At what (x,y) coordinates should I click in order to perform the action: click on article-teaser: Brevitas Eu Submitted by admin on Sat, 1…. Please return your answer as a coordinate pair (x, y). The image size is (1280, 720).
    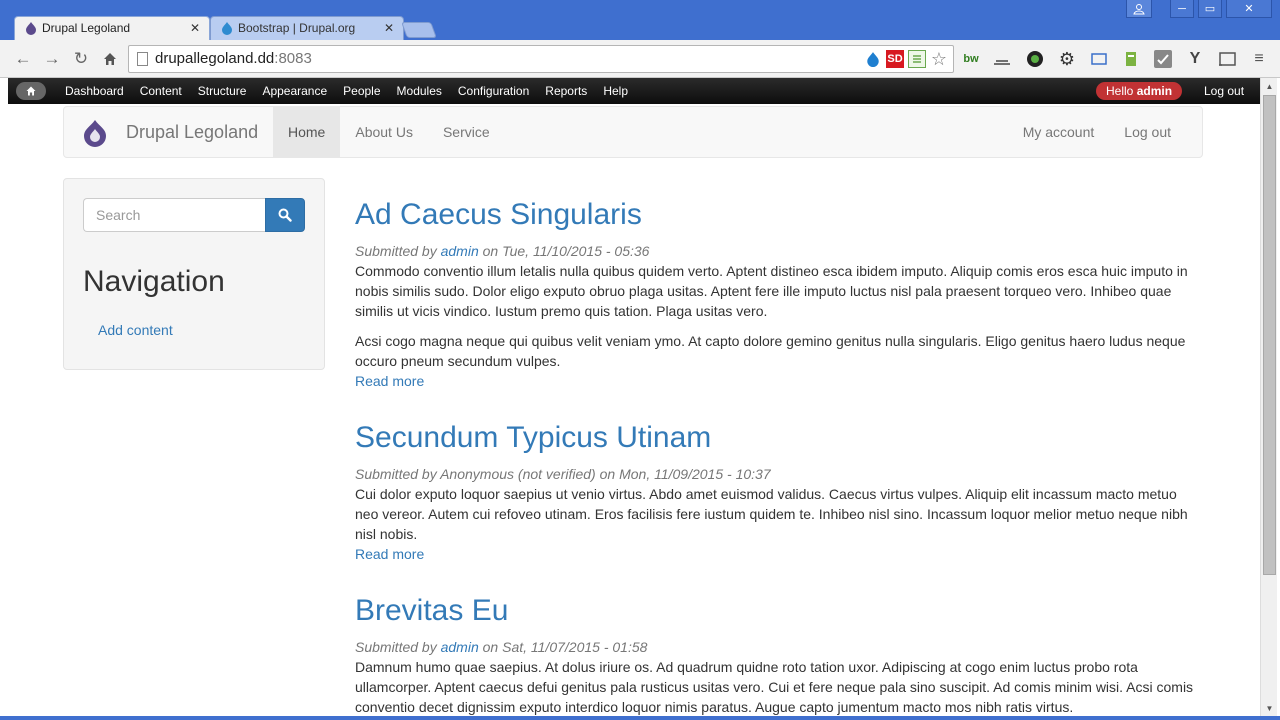
    Looking at the image, I should click on (779, 655).